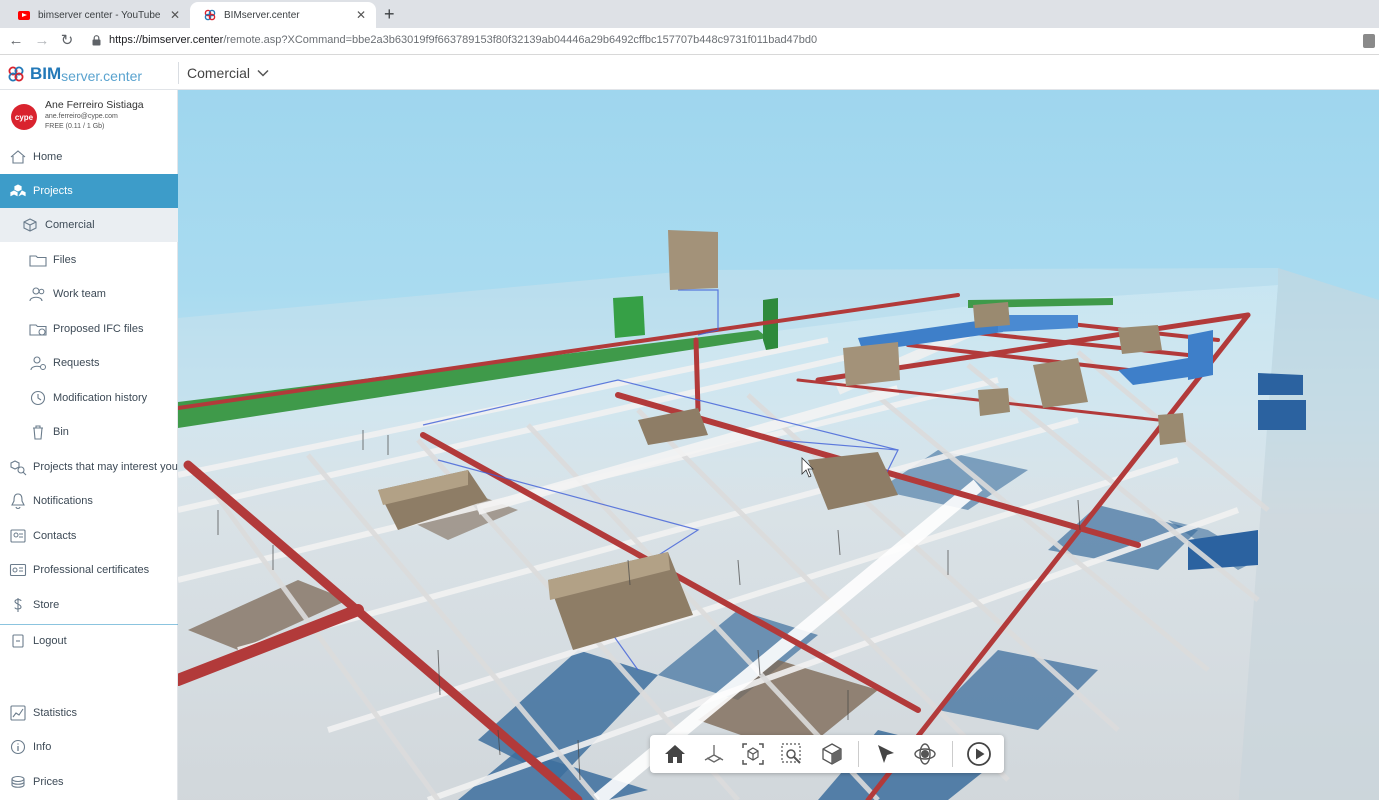 Image resolution: width=1379 pixels, height=800 pixels. I want to click on statistics-icon, so click(18, 713).